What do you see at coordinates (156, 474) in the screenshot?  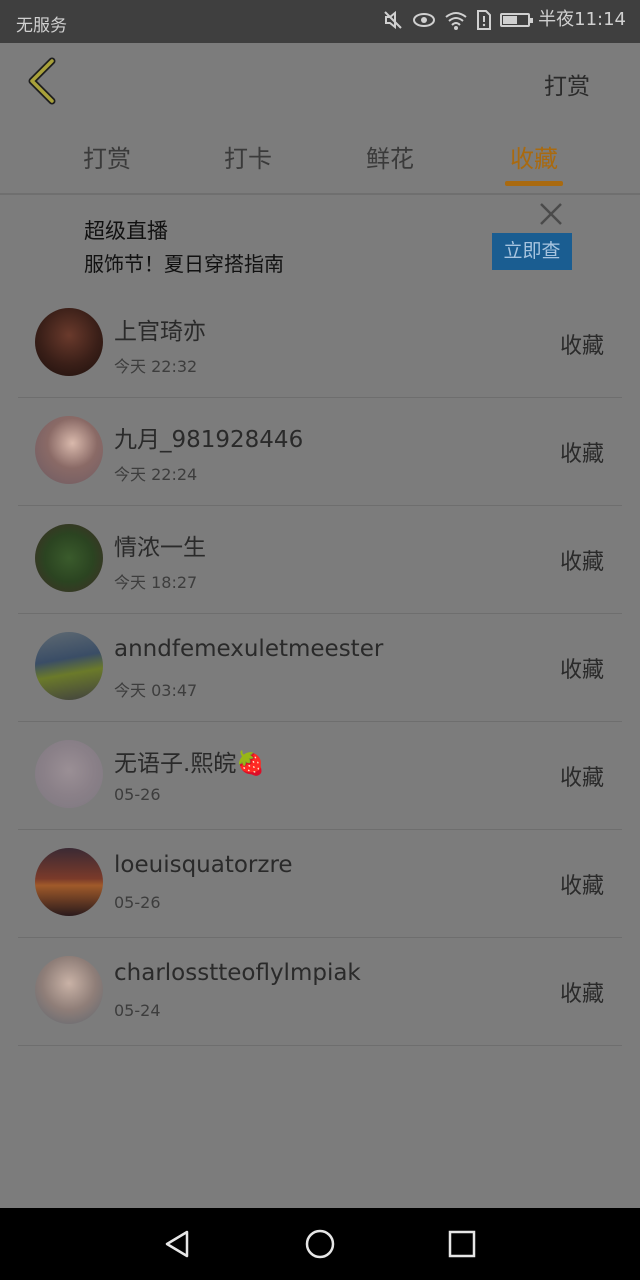 I see `timestamp: 今天 22:24` at bounding box center [156, 474].